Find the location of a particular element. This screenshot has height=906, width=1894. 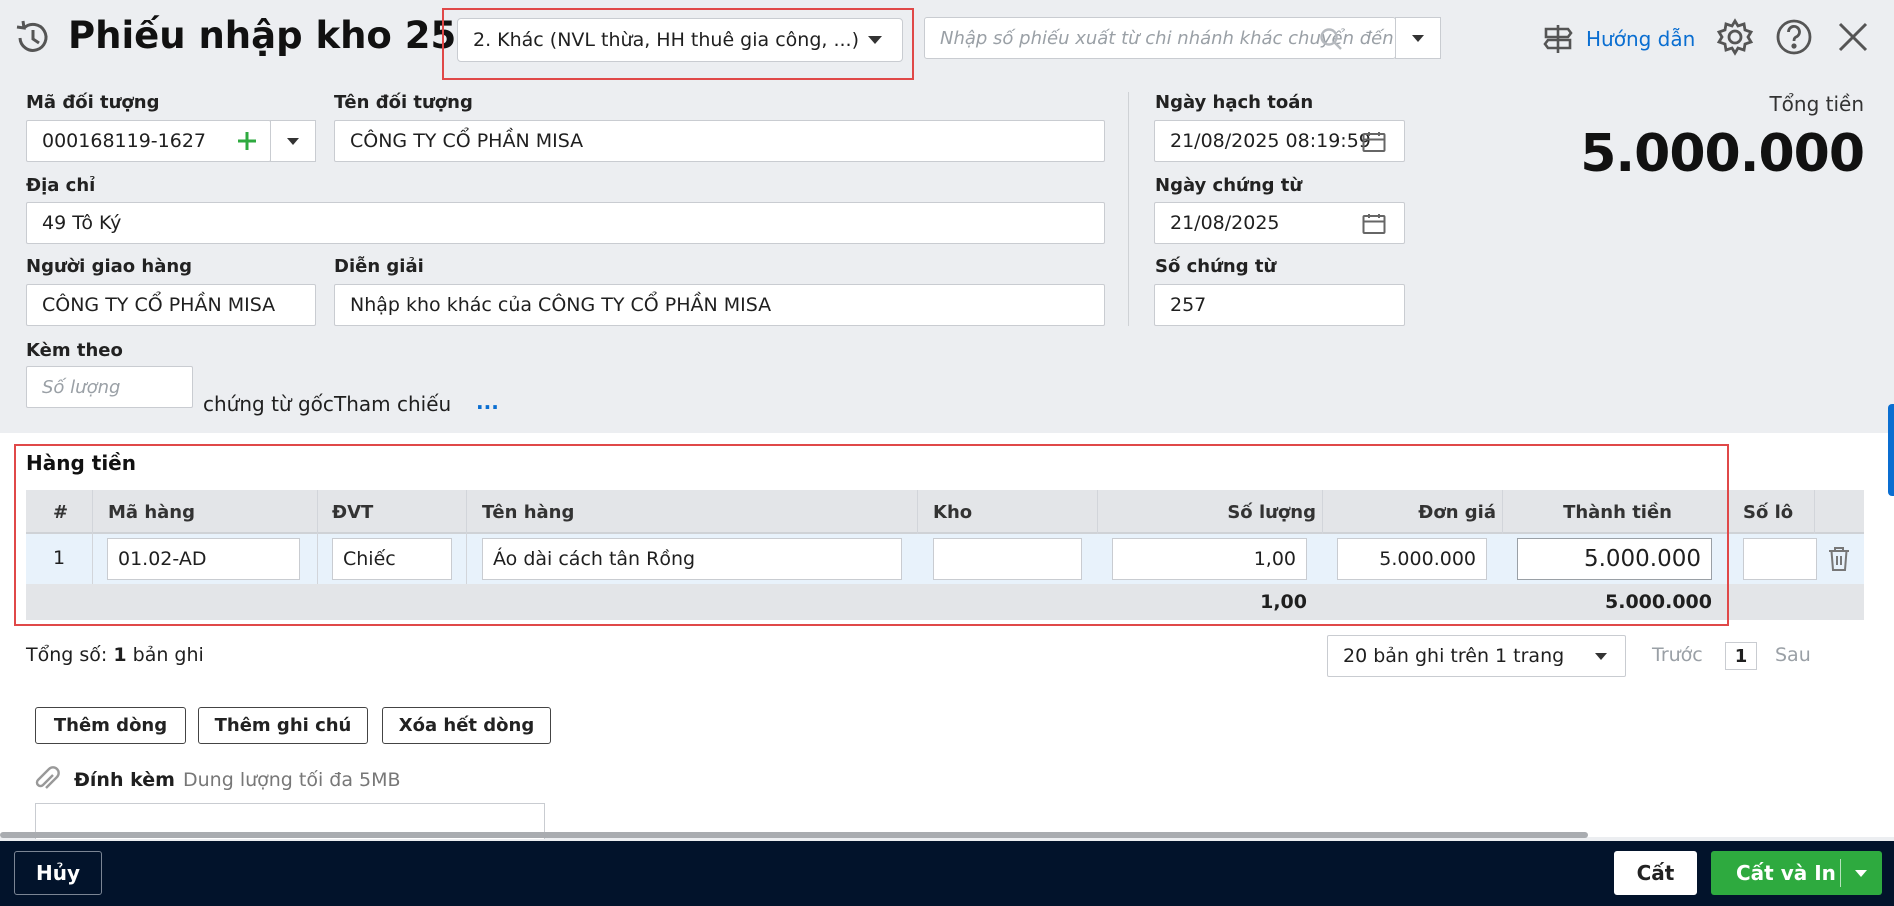

address-input: 49 Tô Ký is located at coordinates (565, 223).